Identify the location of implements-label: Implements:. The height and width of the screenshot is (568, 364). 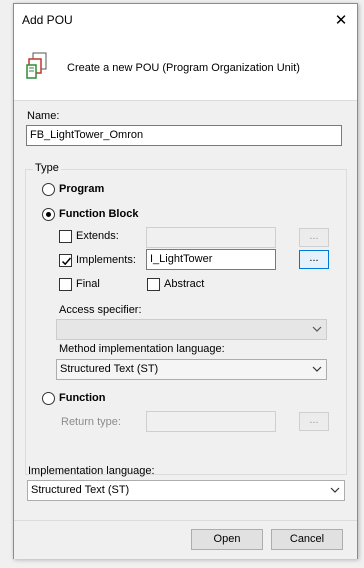
(106, 260).